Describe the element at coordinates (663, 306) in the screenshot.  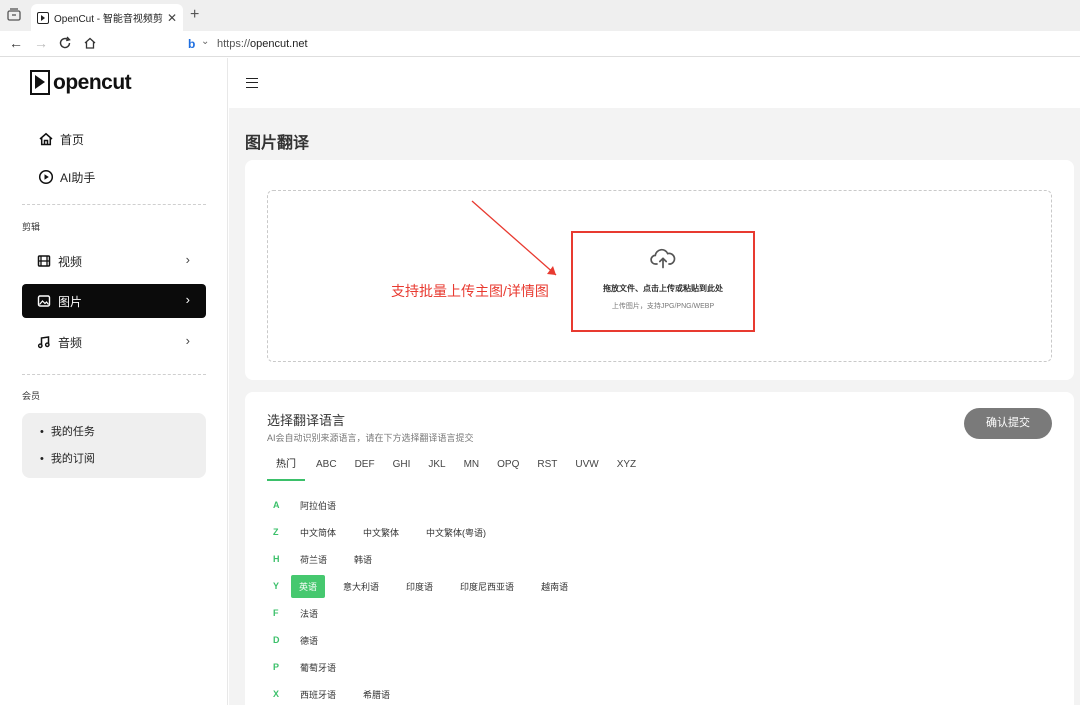
I see `upload-format-hint: 上传图片，支持JPG/PNG/WEBP` at that location.